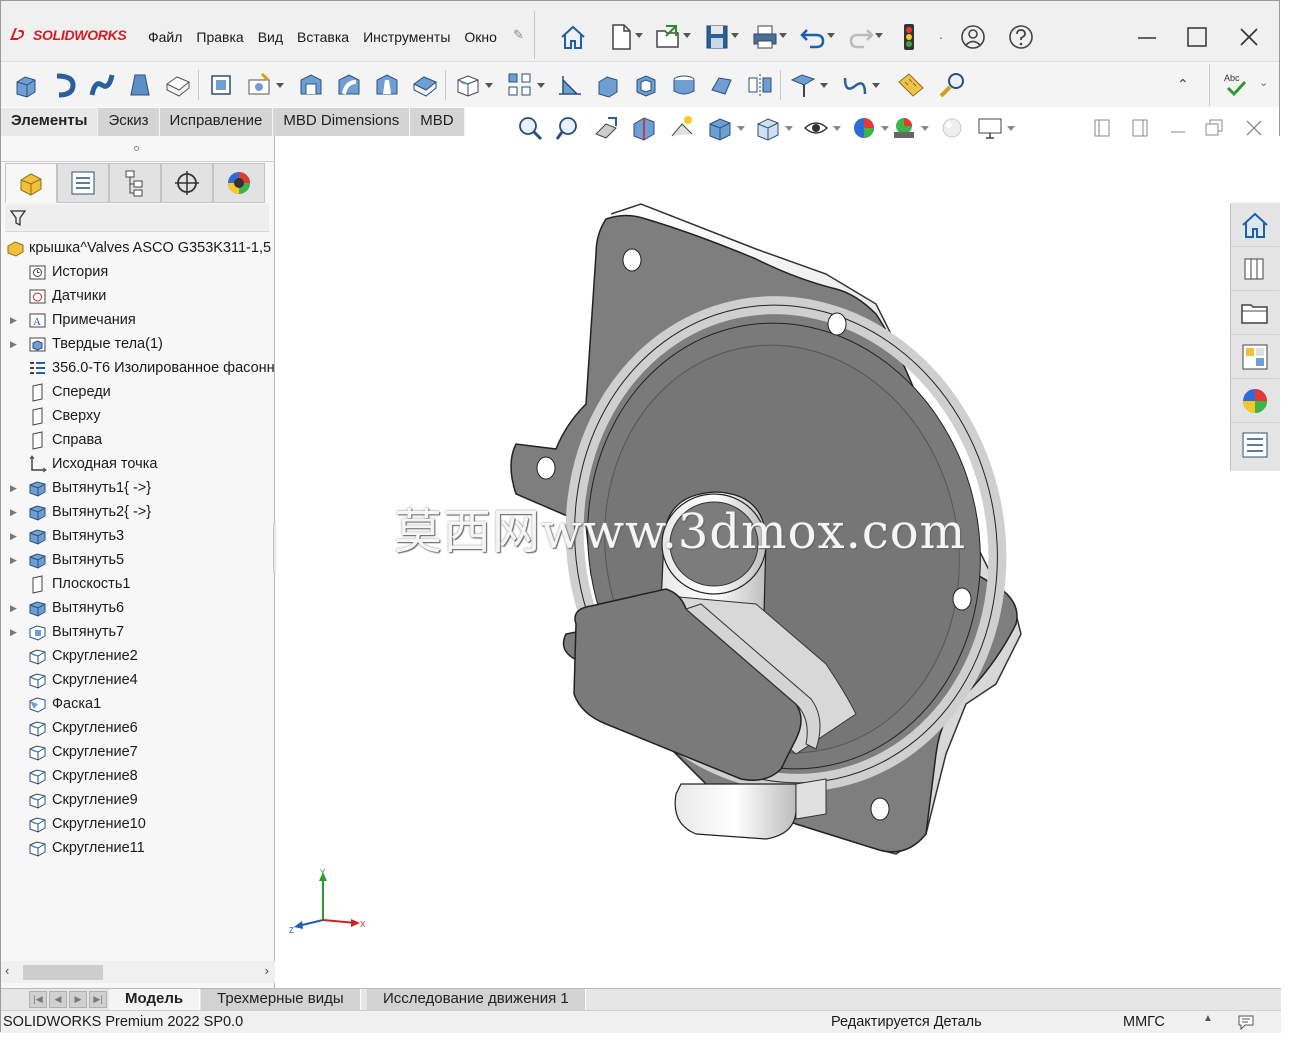 The image size is (1297, 1048). What do you see at coordinates (138, 972) in the screenshot?
I see `tree-horizontal-scrollbar: ‹ ›` at bounding box center [138, 972].